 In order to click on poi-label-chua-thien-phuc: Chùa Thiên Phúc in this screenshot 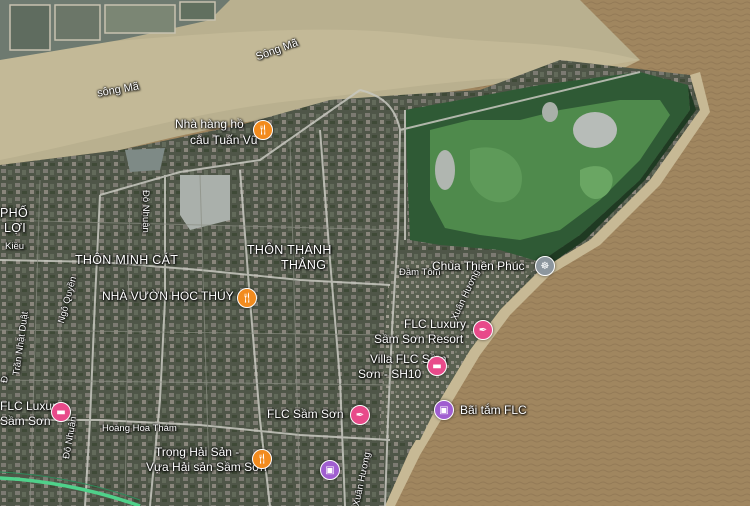, I will do `click(478, 266)`.